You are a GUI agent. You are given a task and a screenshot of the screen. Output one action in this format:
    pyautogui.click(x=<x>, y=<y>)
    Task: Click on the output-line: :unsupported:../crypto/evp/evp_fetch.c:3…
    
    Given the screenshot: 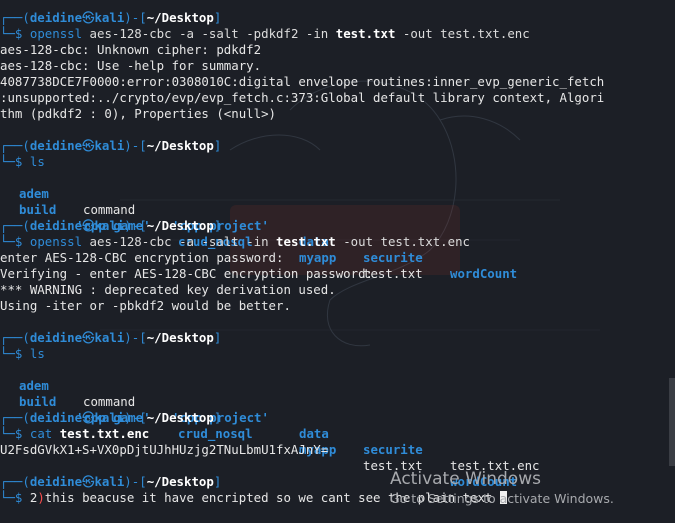 What is the action you would take?
    pyautogui.click(x=302, y=97)
    